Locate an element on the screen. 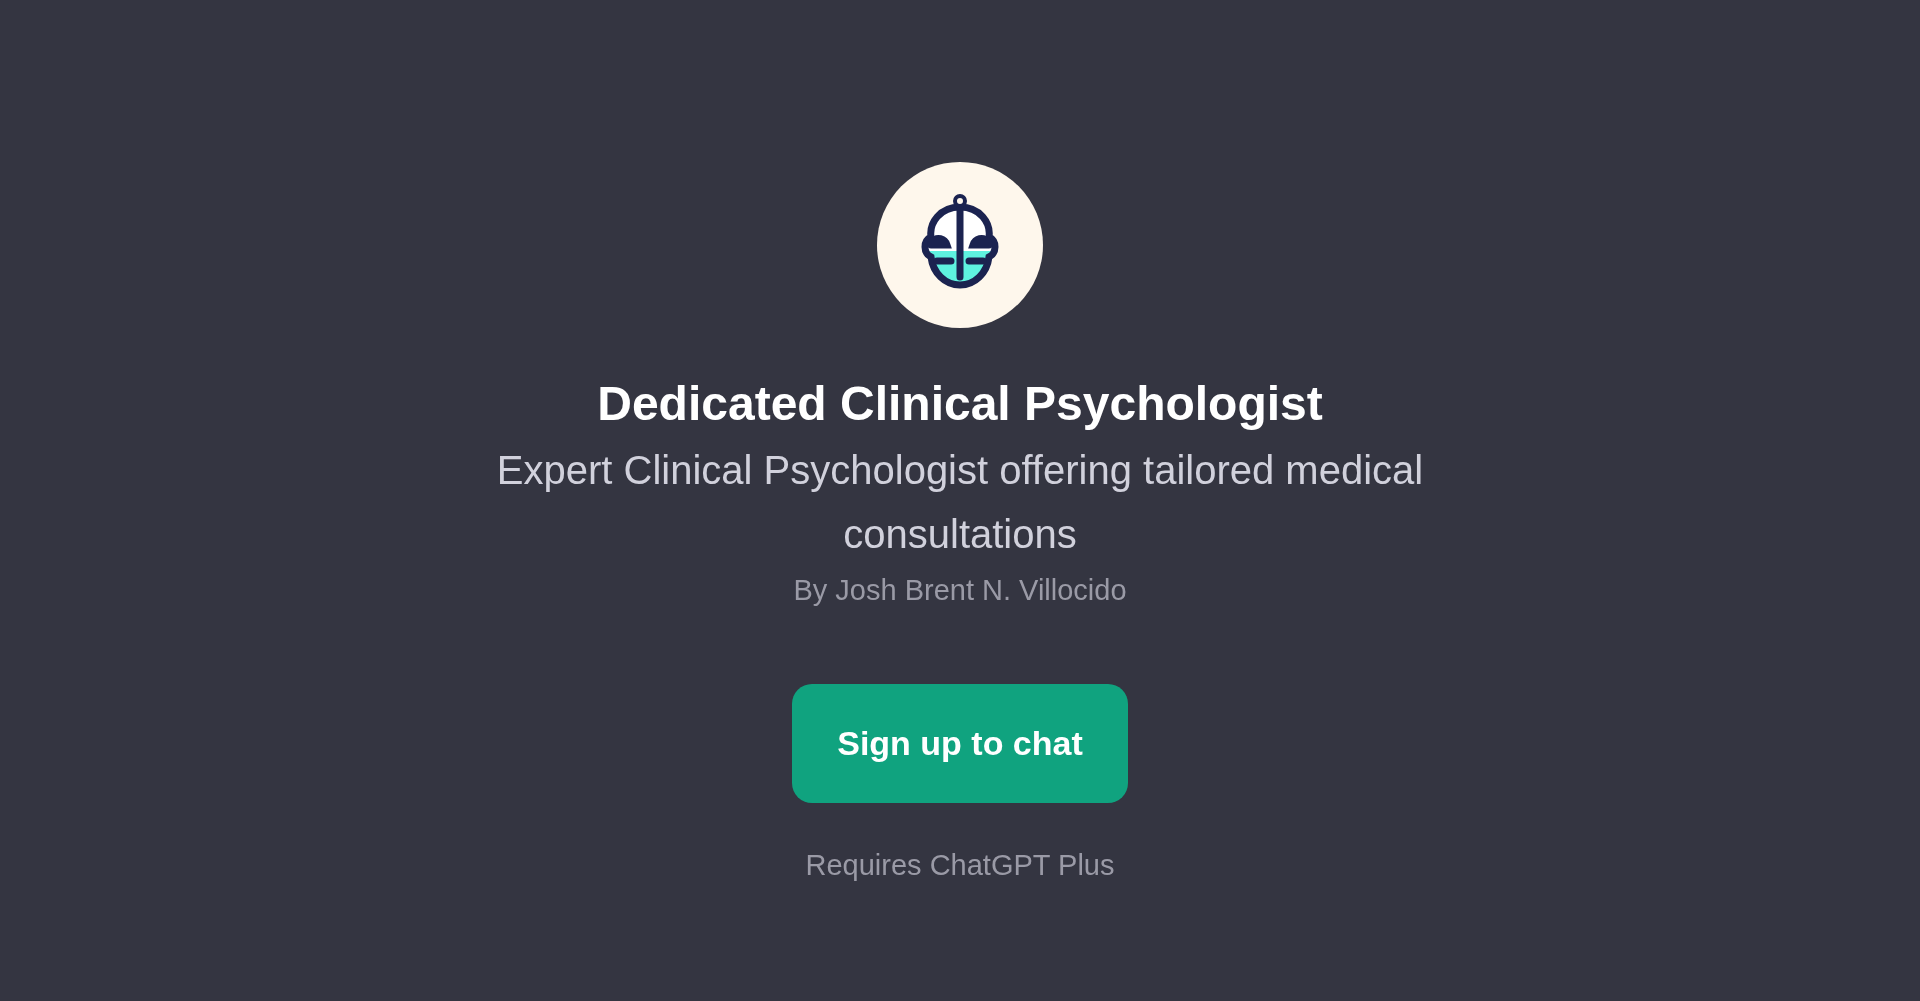 This screenshot has height=1001, width=1920. gpt-title: Dedicated Clinical Psychologist is located at coordinates (960, 404).